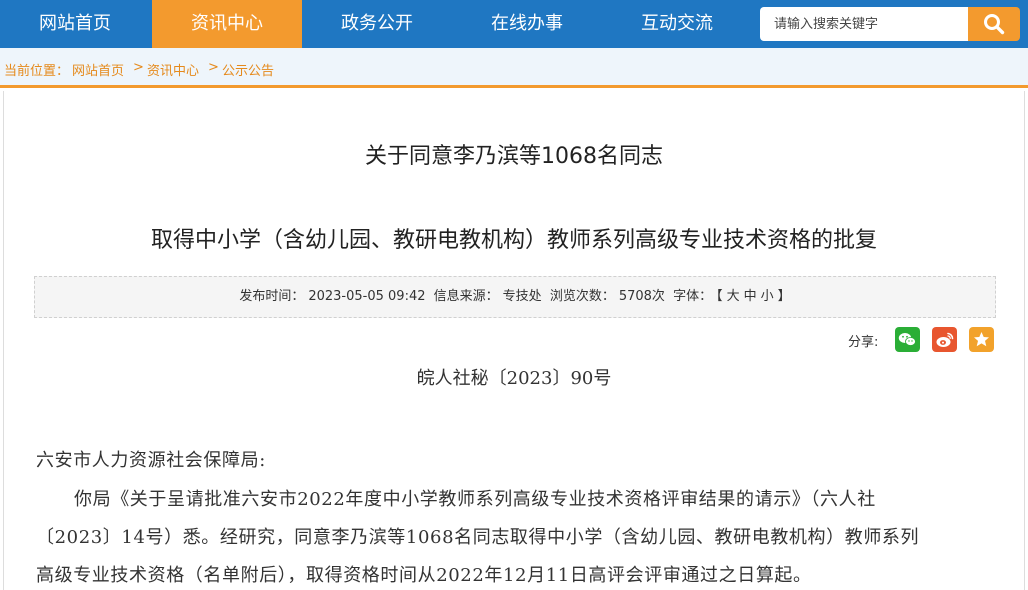 This screenshot has width=1028, height=590. What do you see at coordinates (75, 24) in the screenshot?
I see `nav-item-home: 网站首页` at bounding box center [75, 24].